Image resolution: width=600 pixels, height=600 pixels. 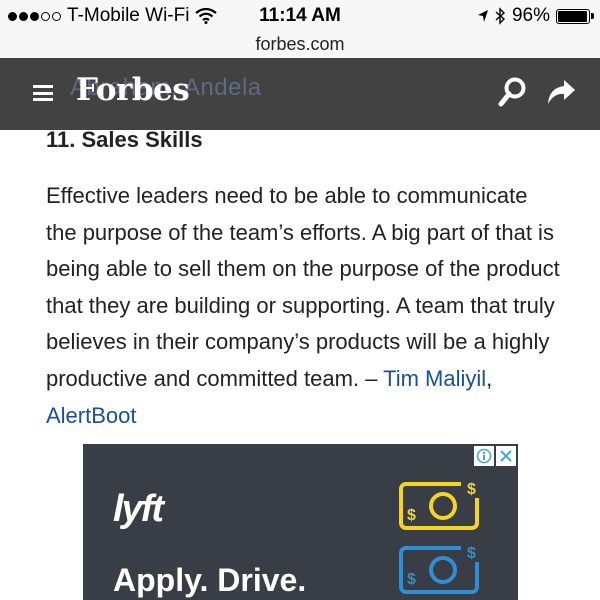 I want to click on ad-choices, so click(x=495, y=456).